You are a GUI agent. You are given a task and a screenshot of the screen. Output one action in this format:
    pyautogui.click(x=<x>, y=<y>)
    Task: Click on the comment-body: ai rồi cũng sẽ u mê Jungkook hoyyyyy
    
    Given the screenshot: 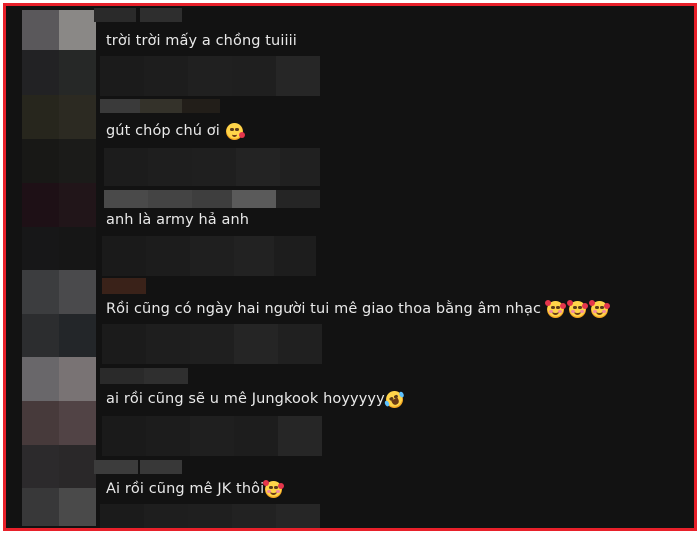 What is the action you would take?
    pyautogui.click(x=245, y=399)
    